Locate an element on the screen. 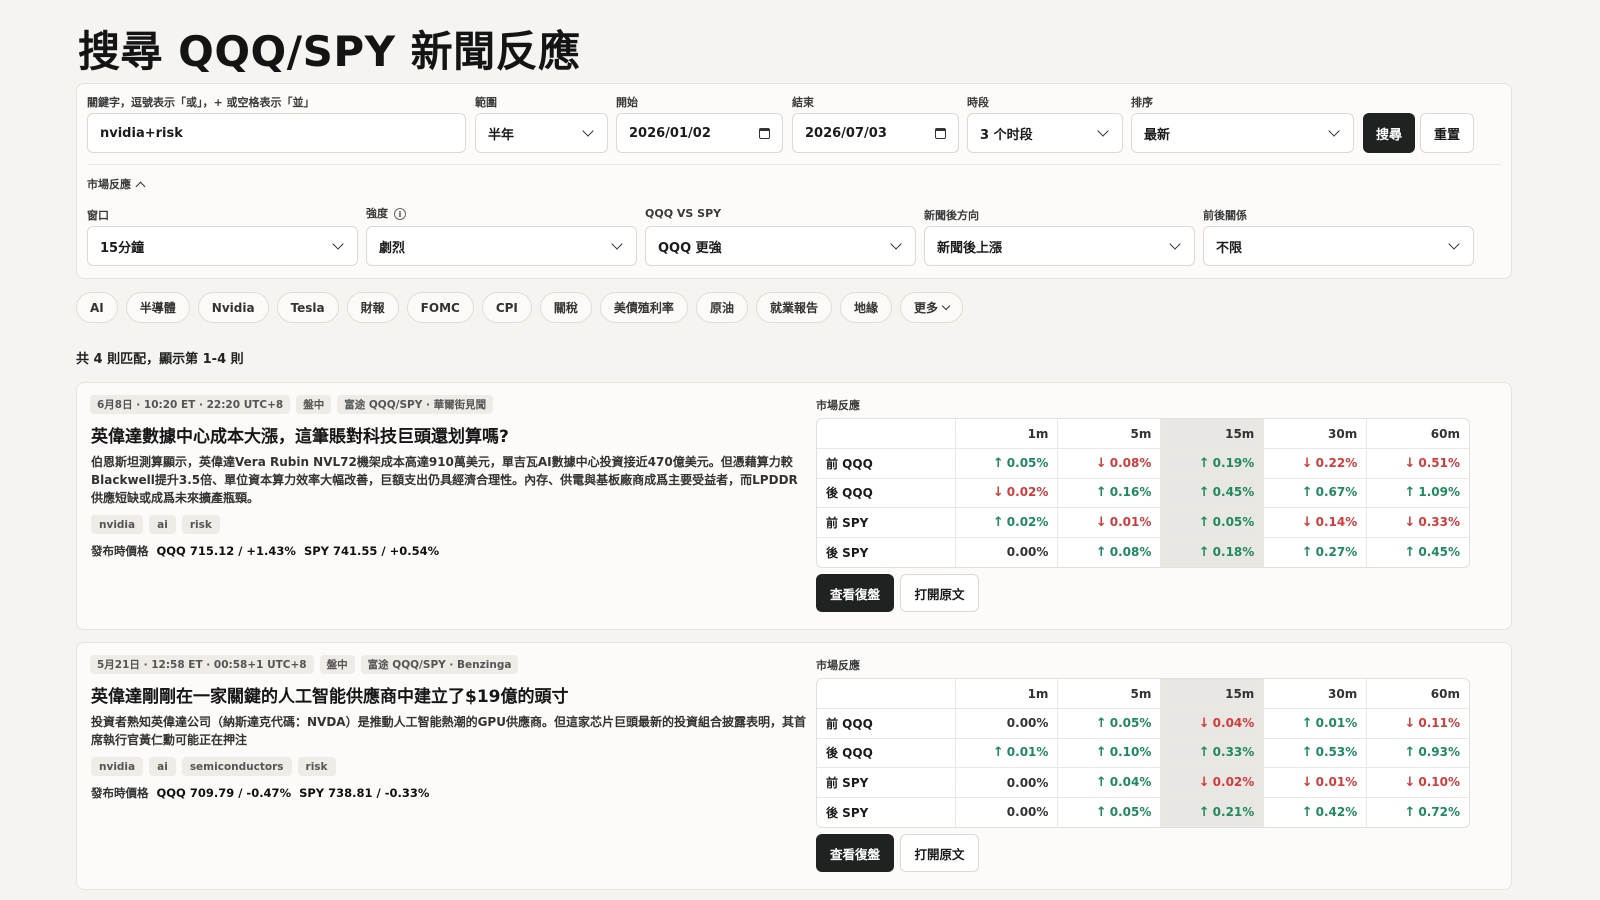 This screenshot has height=900, width=1600. row-label: 前 SPY is located at coordinates (886, 522).